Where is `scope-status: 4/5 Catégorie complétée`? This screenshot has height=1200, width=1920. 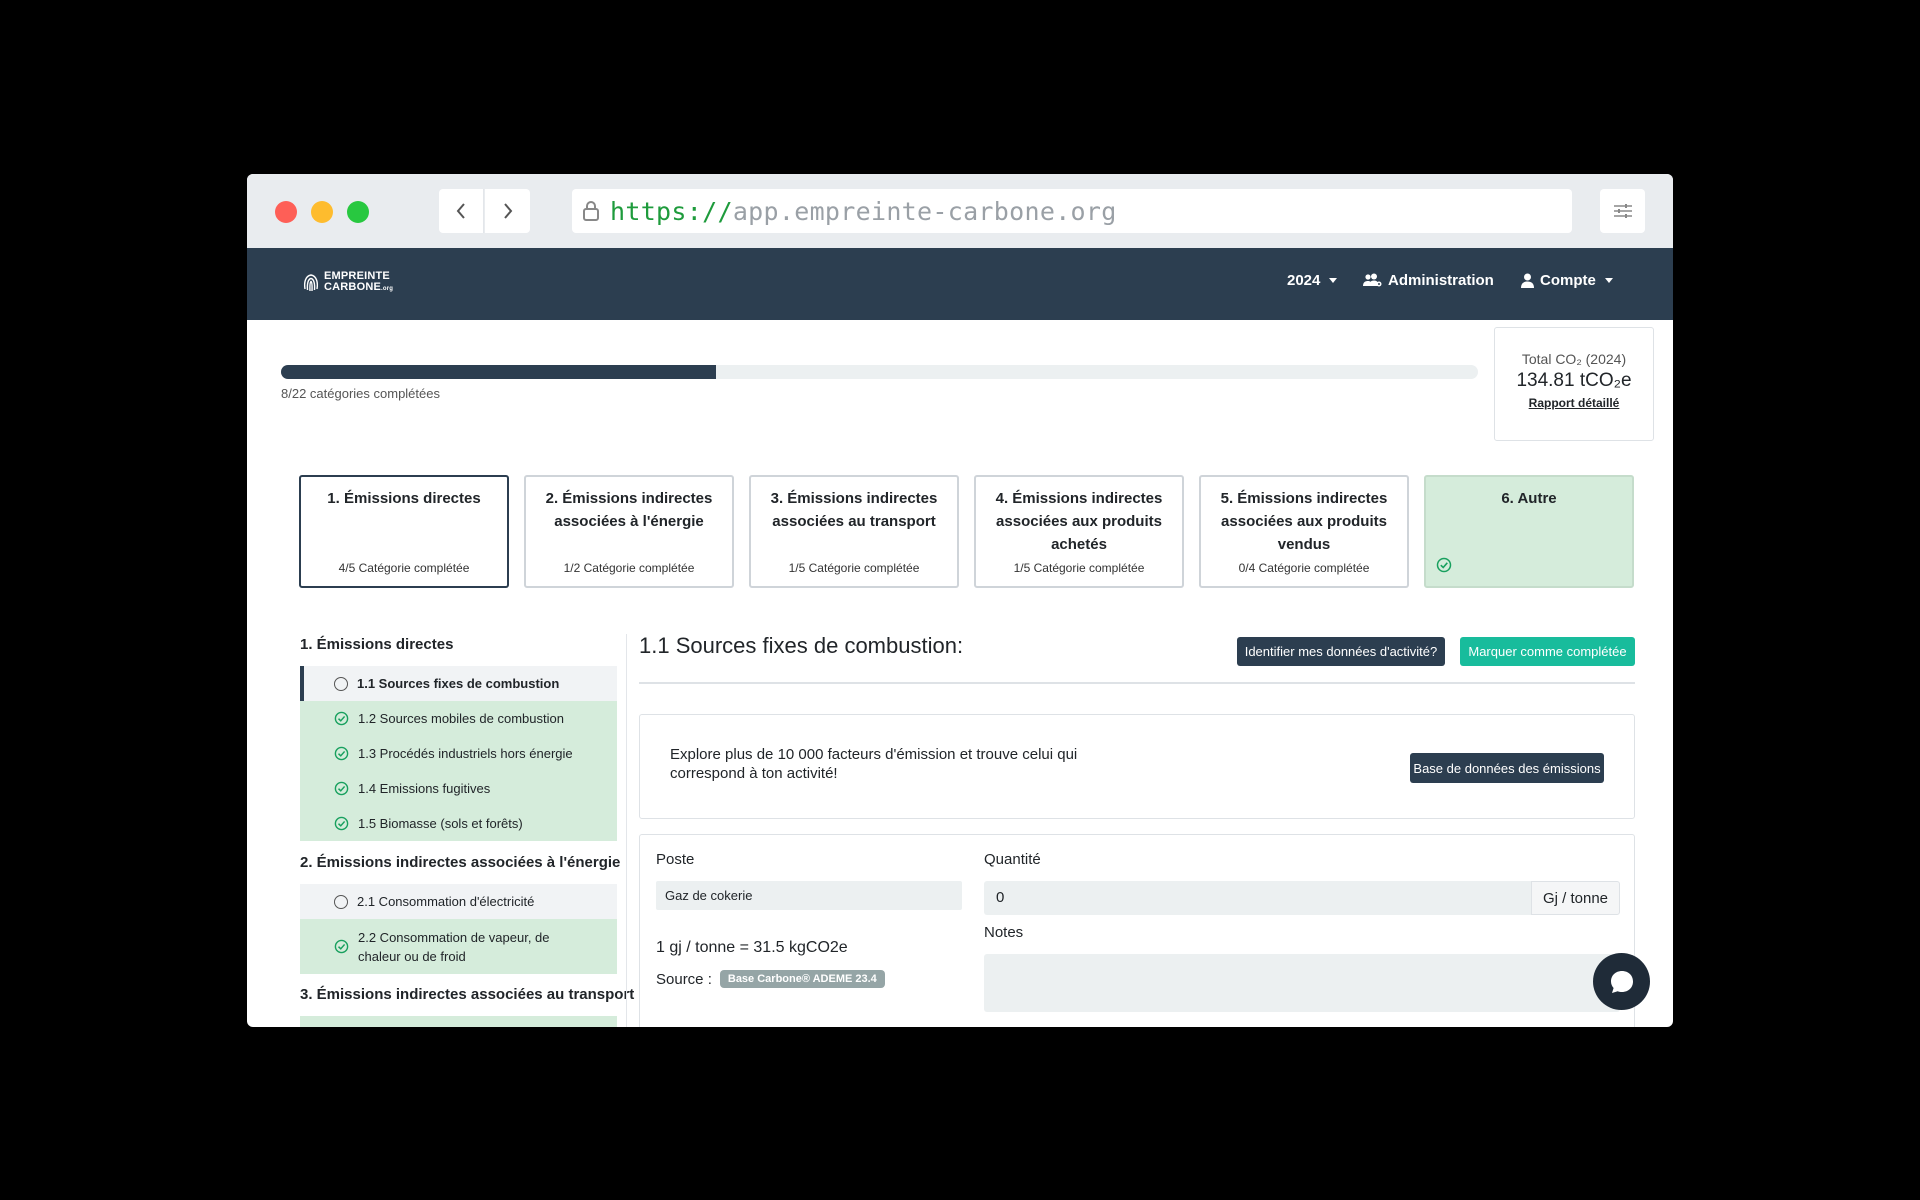
scope-status: 4/5 Catégorie complétée is located at coordinates (404, 568).